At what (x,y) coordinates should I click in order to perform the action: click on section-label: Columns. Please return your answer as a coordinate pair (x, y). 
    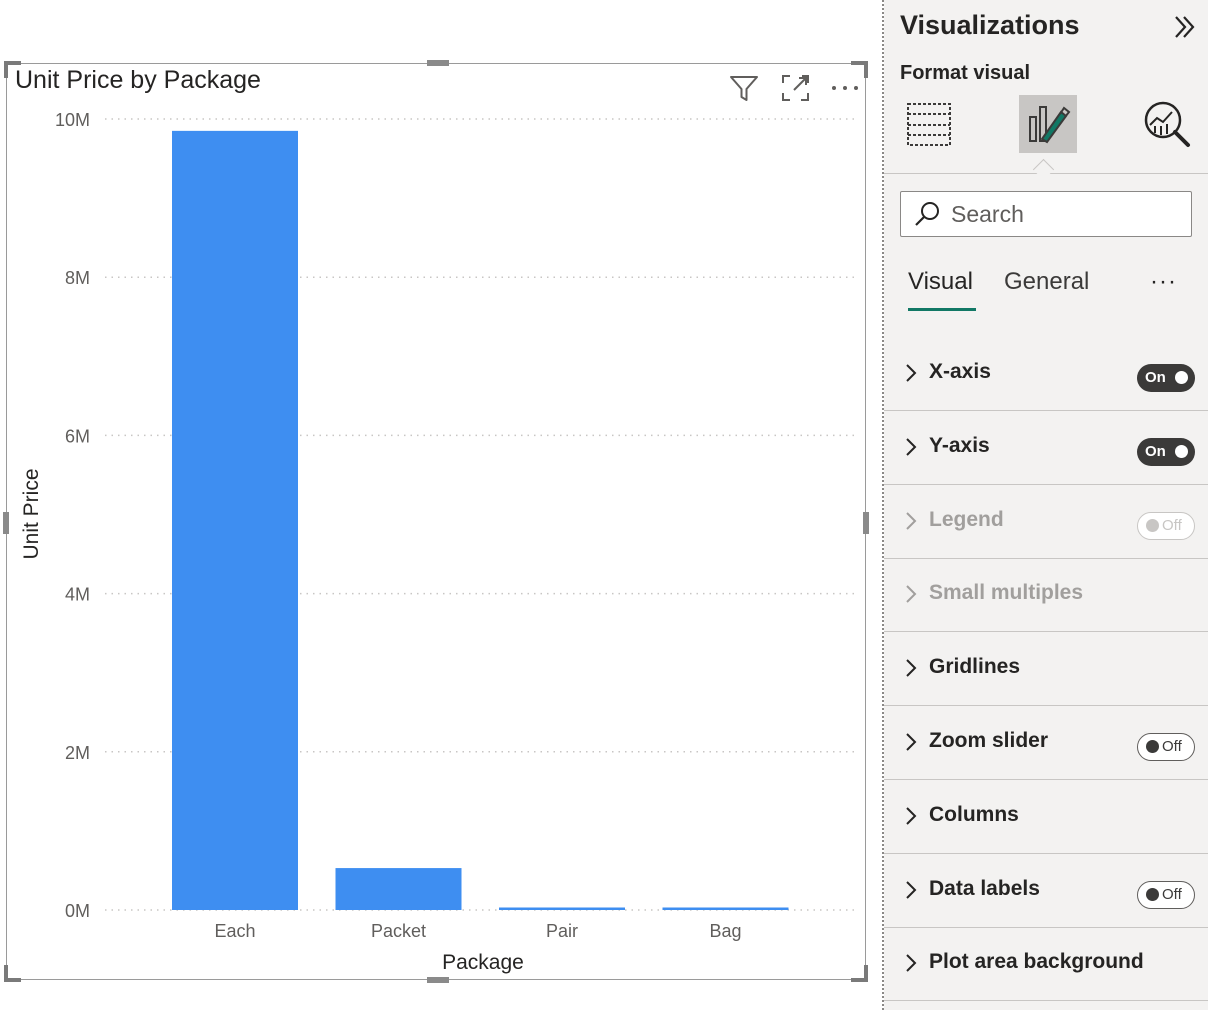
    Looking at the image, I should click on (974, 814).